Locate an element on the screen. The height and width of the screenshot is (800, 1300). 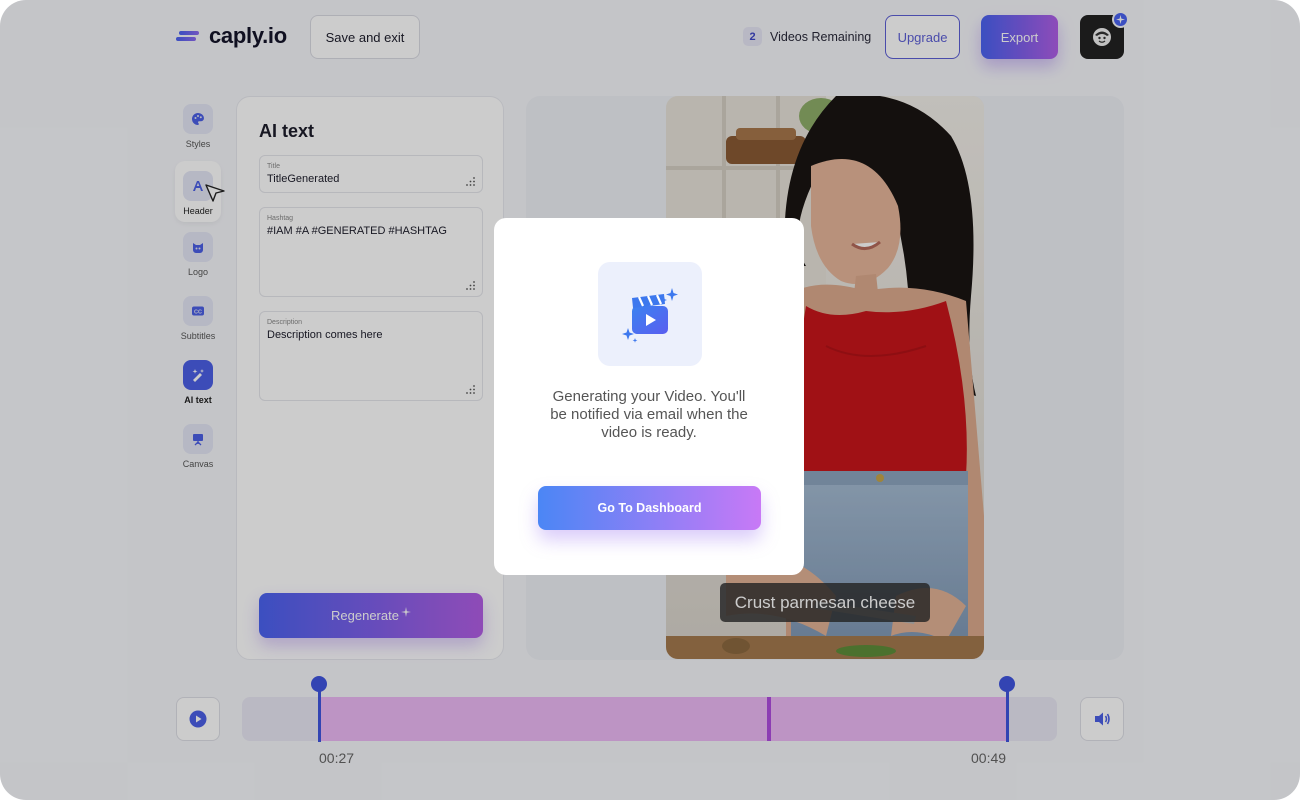
modal-icon-container is located at coordinates (650, 314).